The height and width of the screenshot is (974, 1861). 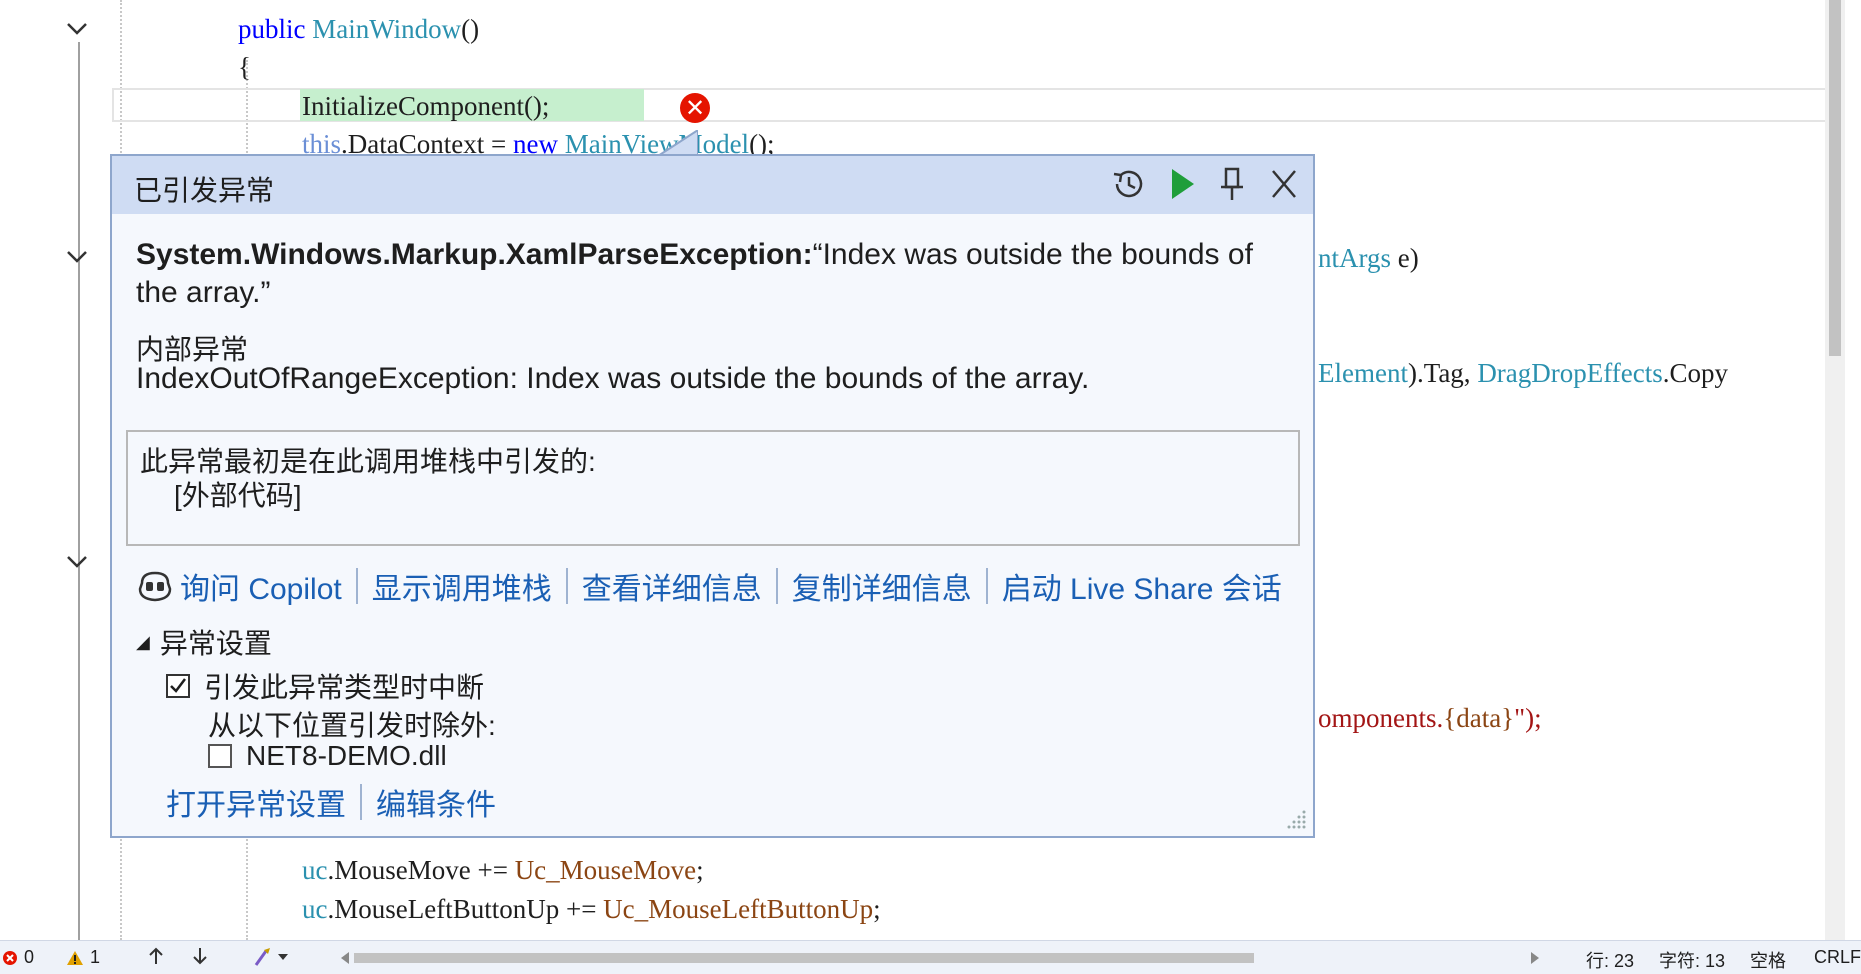 I want to click on code-line: omponents.{data}");, so click(x=1430, y=718).